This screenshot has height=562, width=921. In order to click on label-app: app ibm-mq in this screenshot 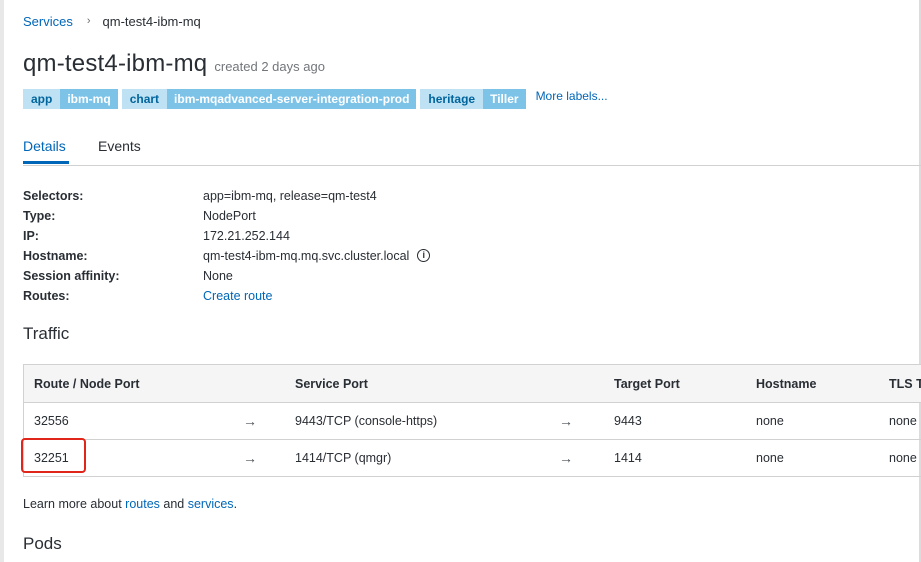, I will do `click(70, 99)`.